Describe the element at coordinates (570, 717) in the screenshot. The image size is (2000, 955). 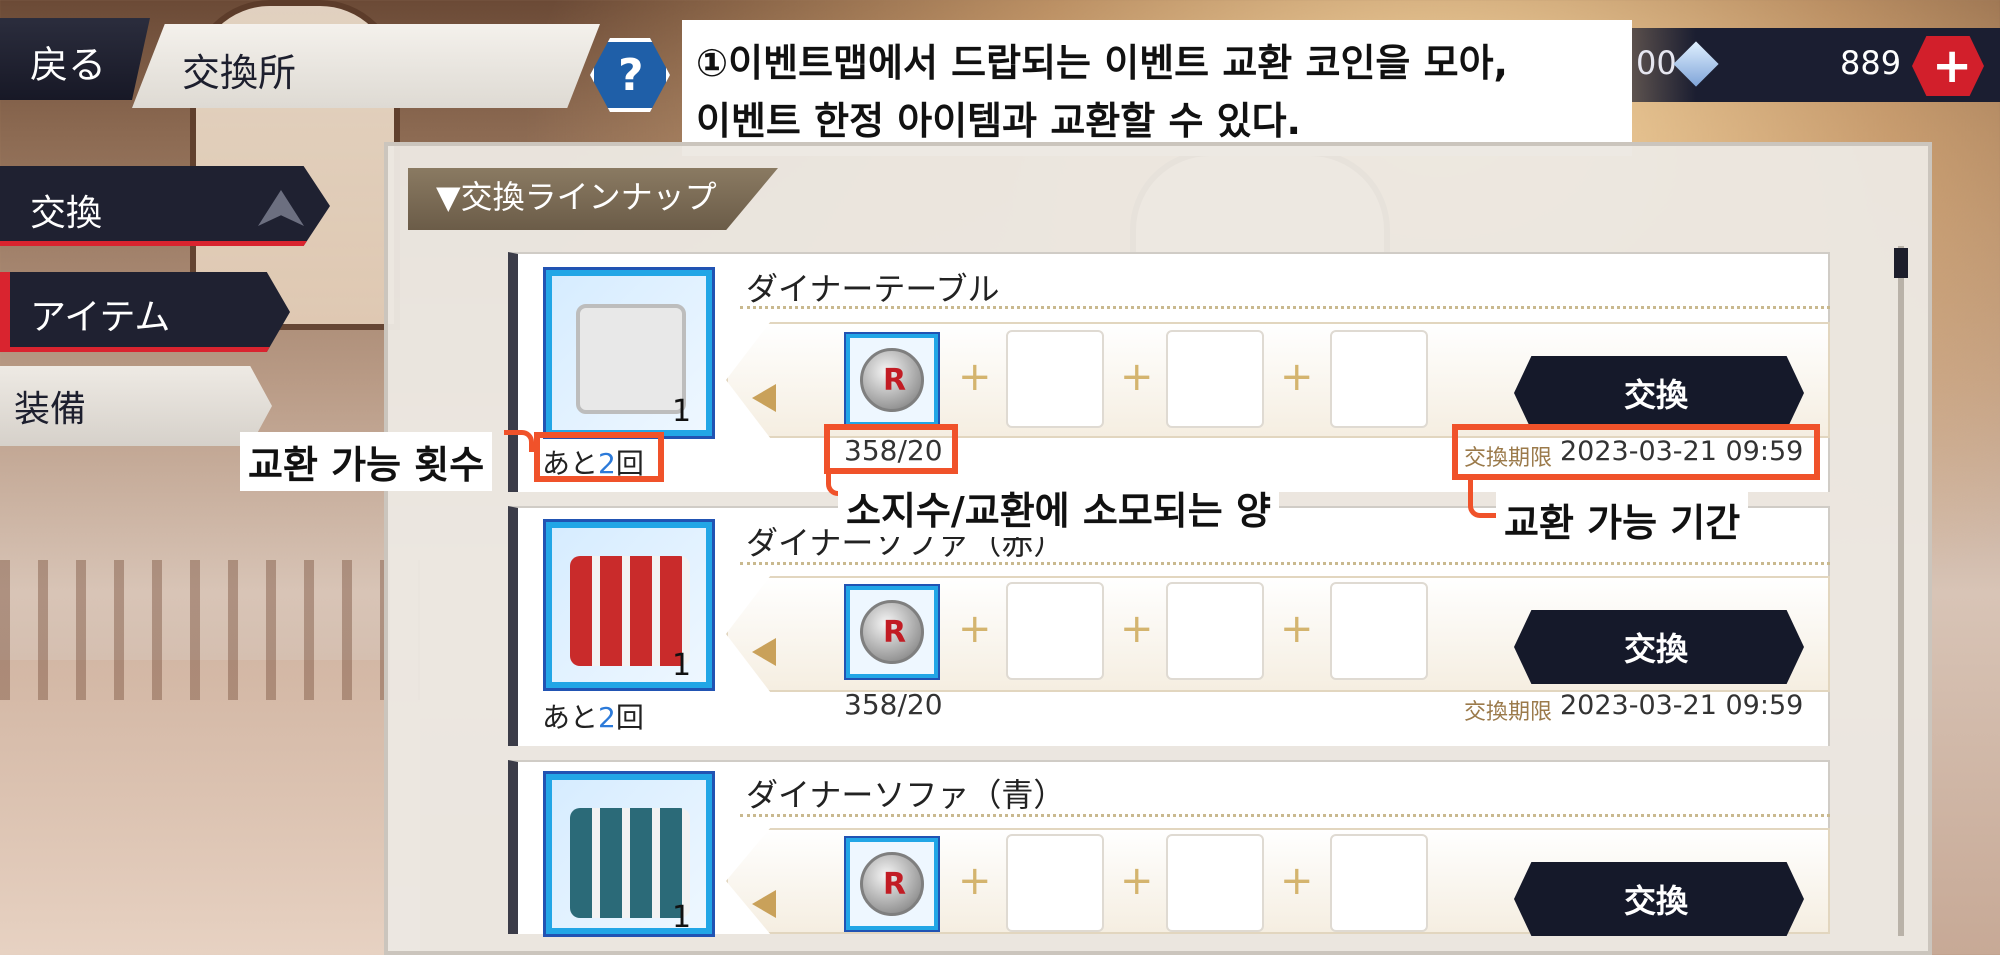
I see `remain-prefix: あと` at that location.